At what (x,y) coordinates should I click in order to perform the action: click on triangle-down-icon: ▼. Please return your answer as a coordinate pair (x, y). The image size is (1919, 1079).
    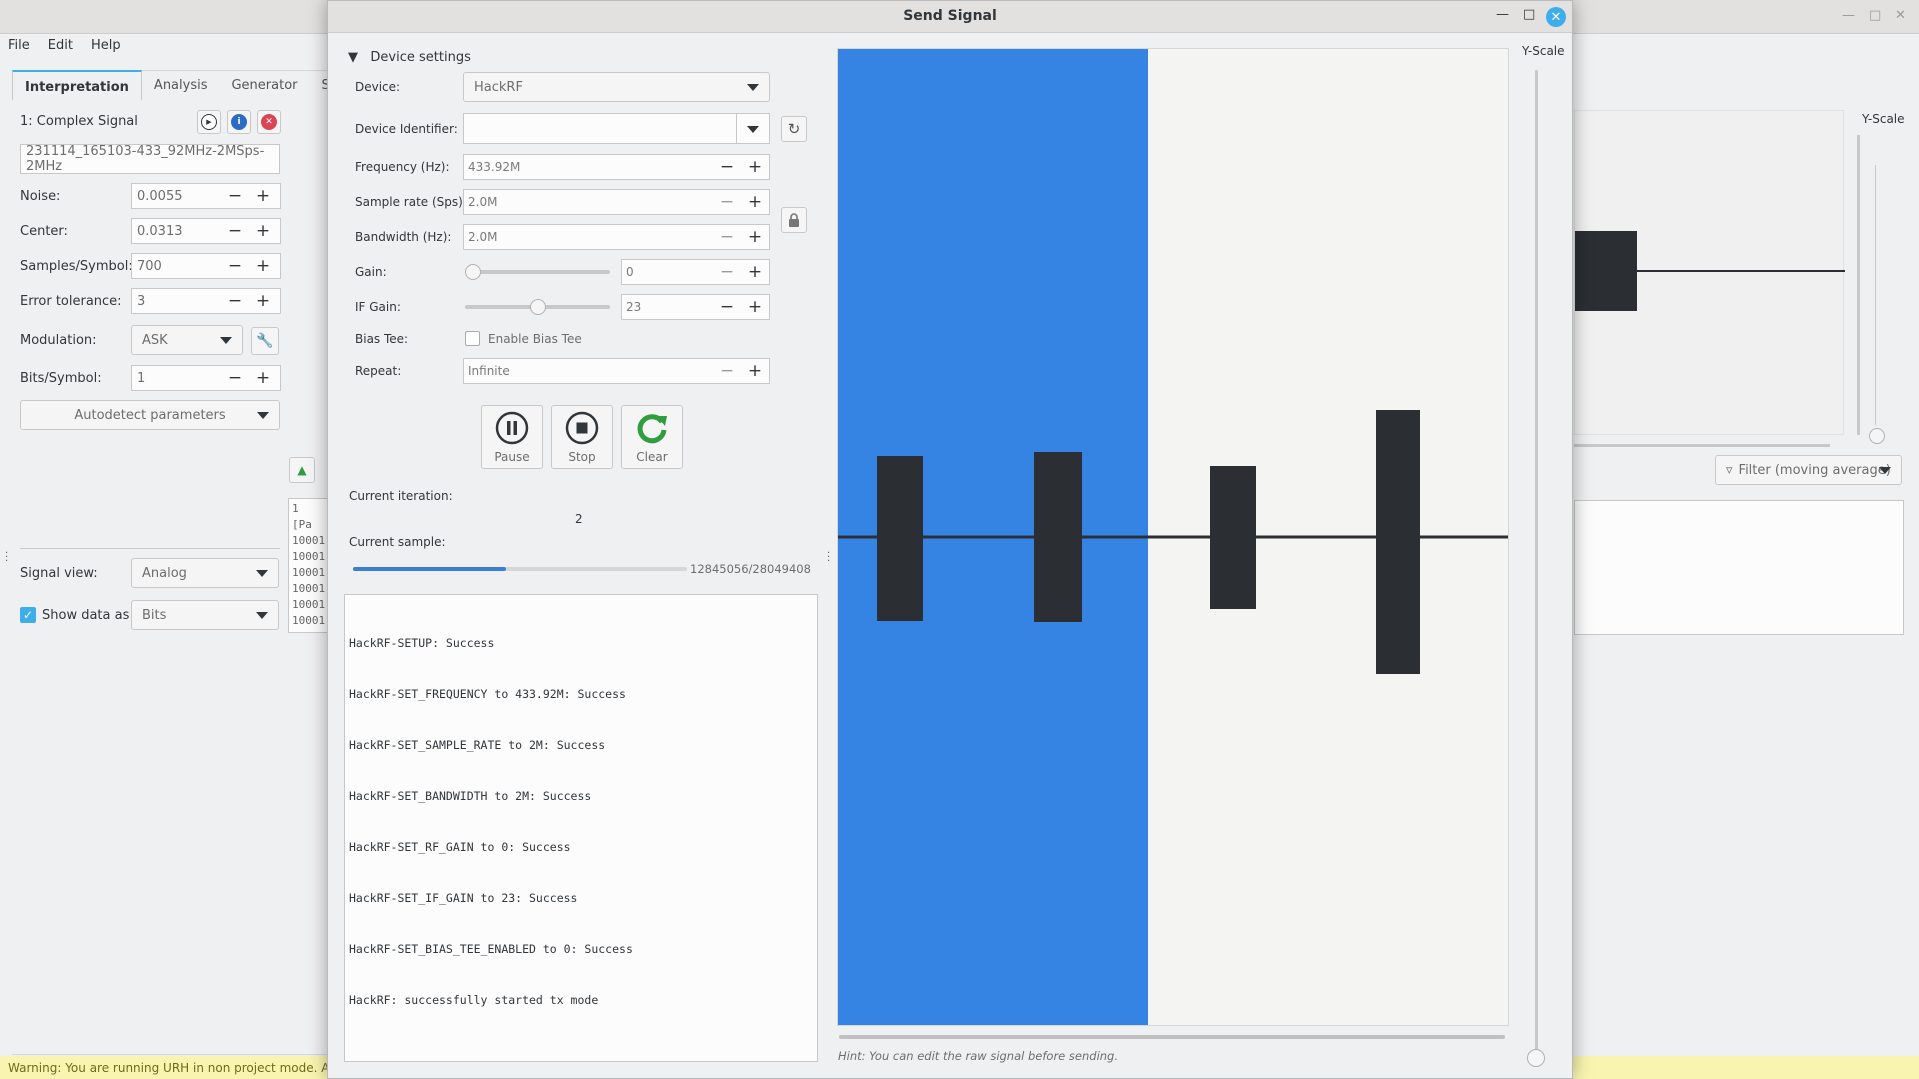
    Looking at the image, I should click on (353, 57).